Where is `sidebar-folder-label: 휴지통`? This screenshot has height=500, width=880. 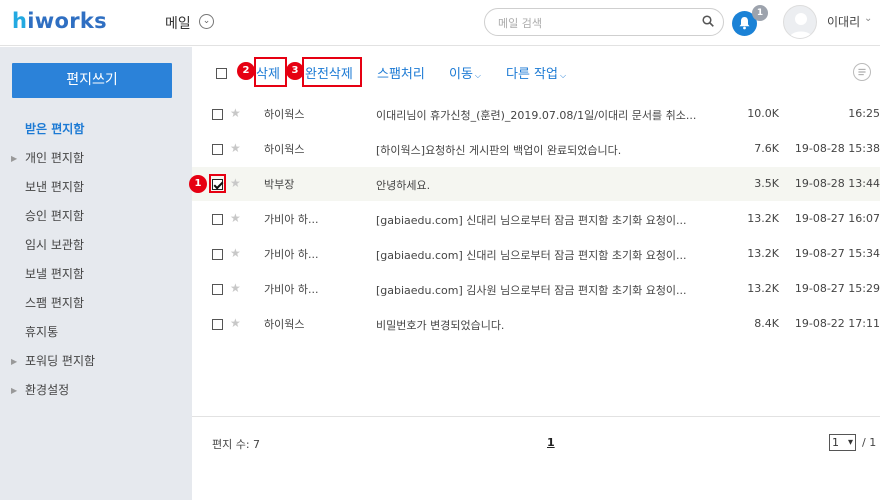
sidebar-folder-label: 휴지통 is located at coordinates (42, 332).